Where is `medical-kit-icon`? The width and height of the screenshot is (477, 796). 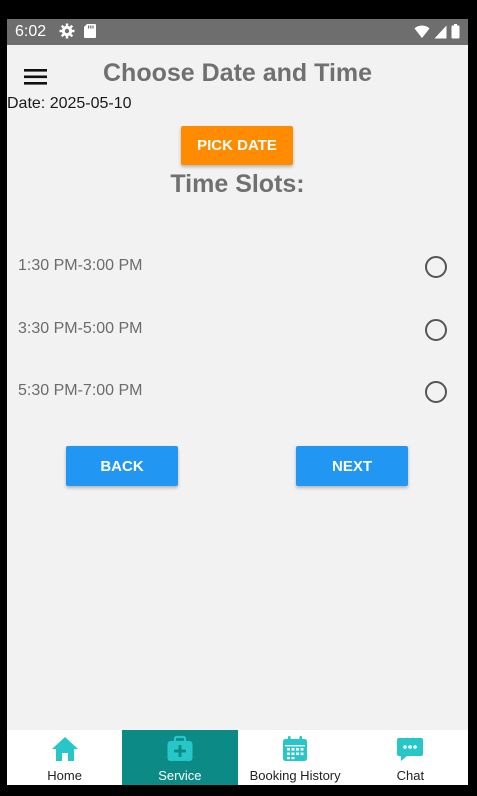 medical-kit-icon is located at coordinates (180, 749).